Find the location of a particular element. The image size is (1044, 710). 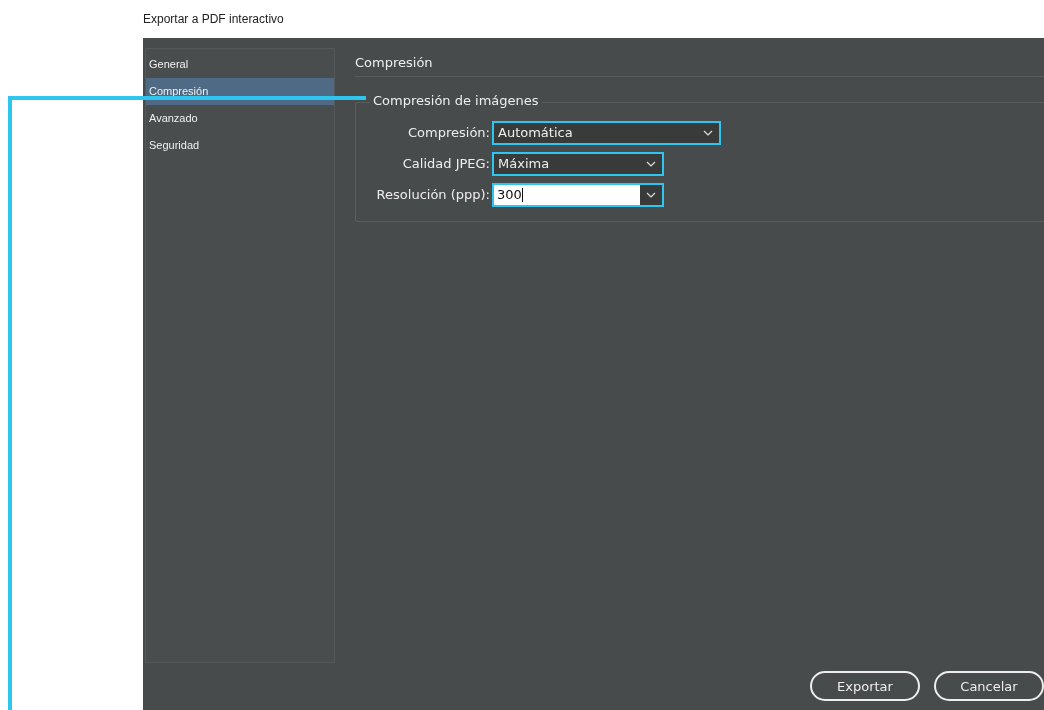

combo-field: 300 is located at coordinates (578, 194).